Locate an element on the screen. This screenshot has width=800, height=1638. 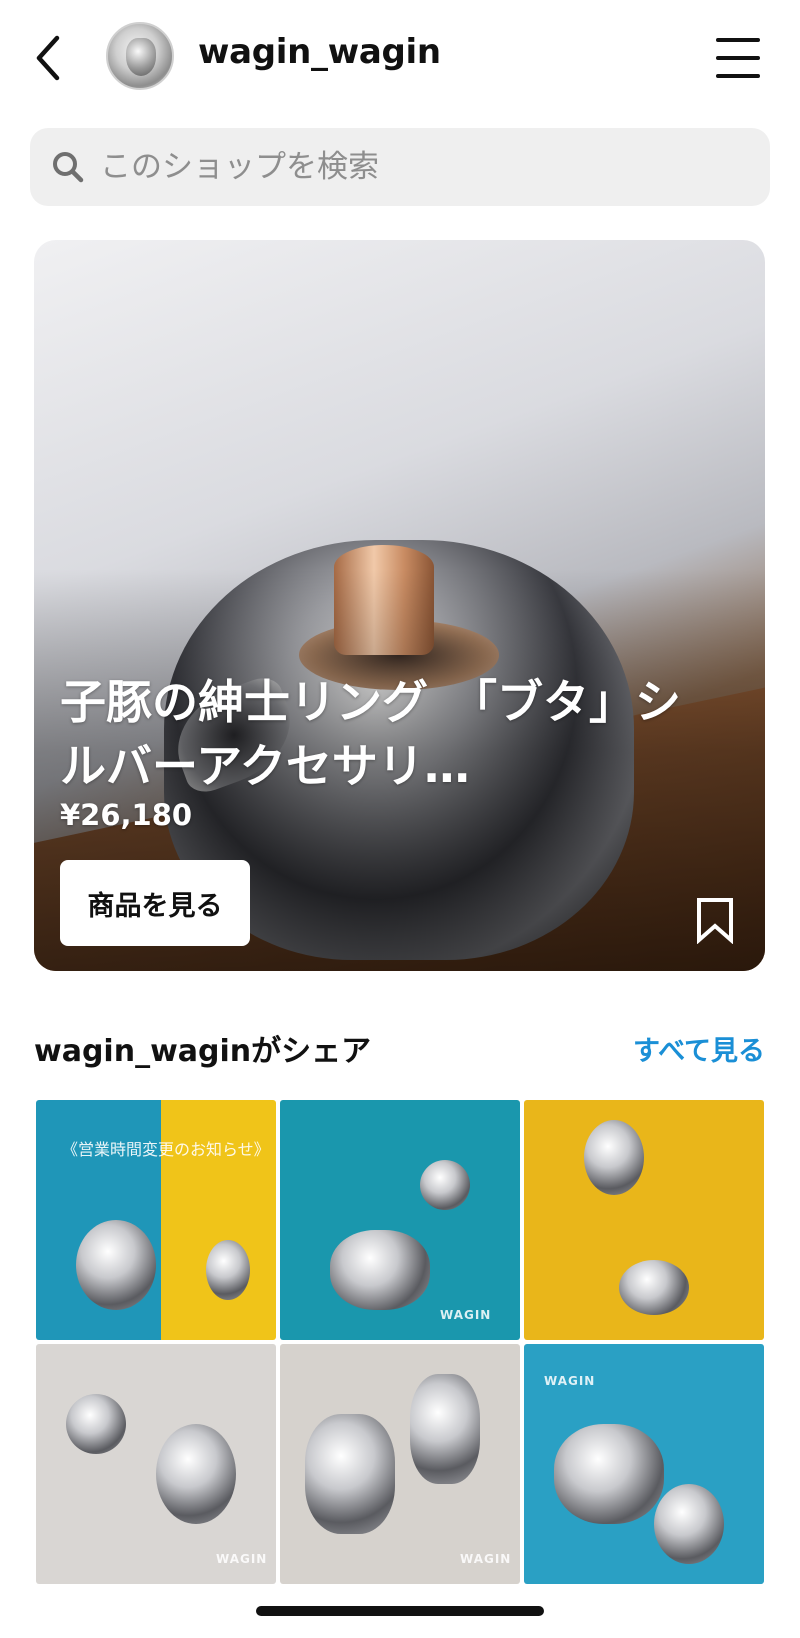
post-thumbnail-4: WAGIN is located at coordinates (156, 1464).